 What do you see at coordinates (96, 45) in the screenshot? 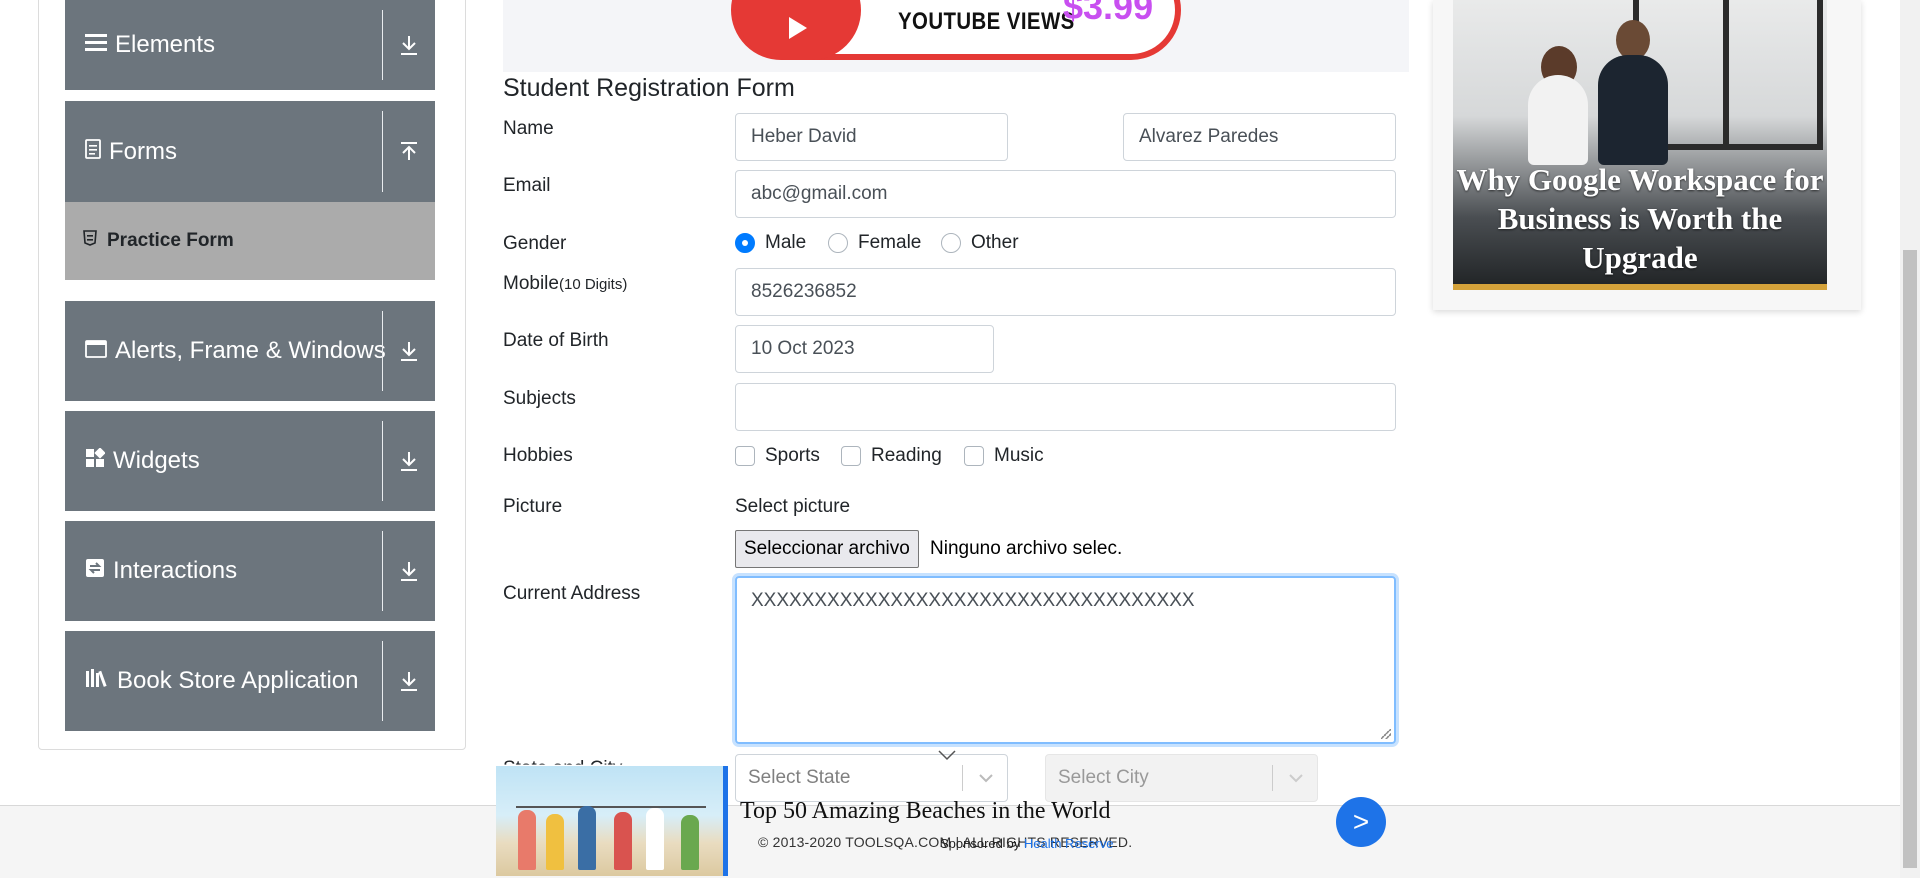
I see `list-icon` at bounding box center [96, 45].